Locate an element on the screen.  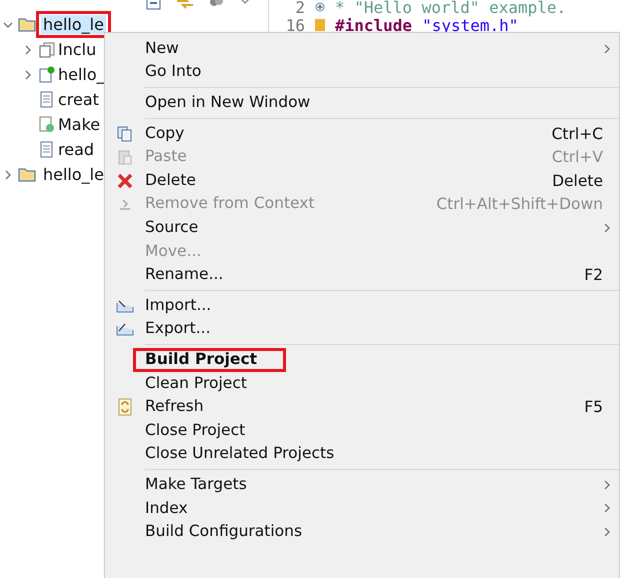
tree-item: hello_ is located at coordinates (81, 74).